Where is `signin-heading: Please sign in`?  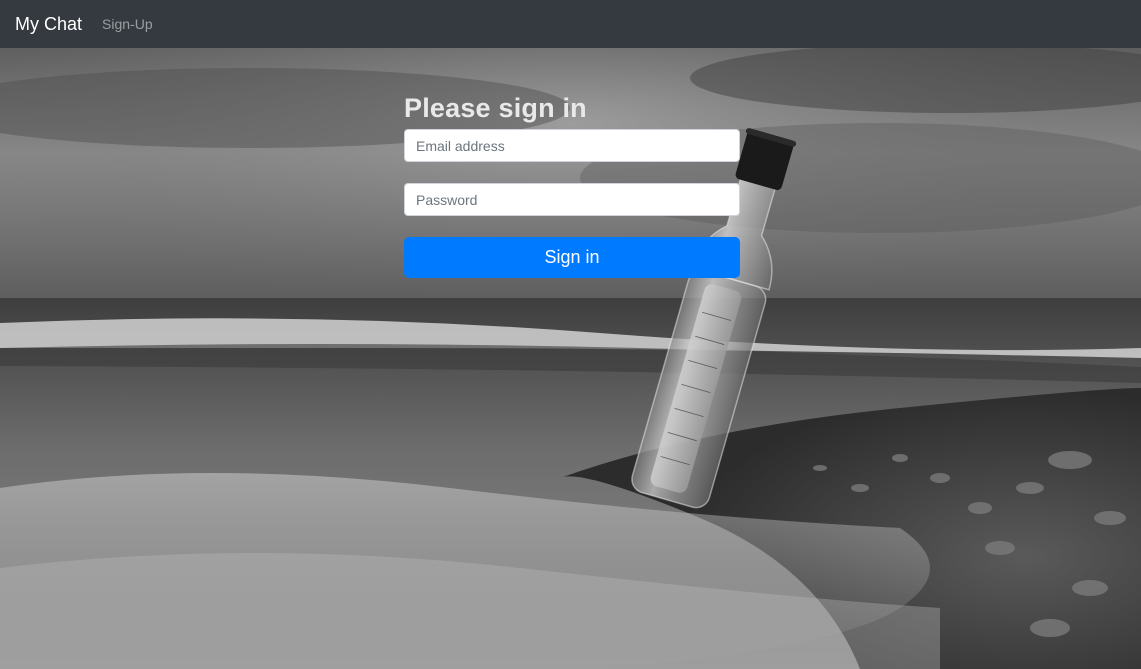
signin-heading: Please sign in is located at coordinates (495, 108).